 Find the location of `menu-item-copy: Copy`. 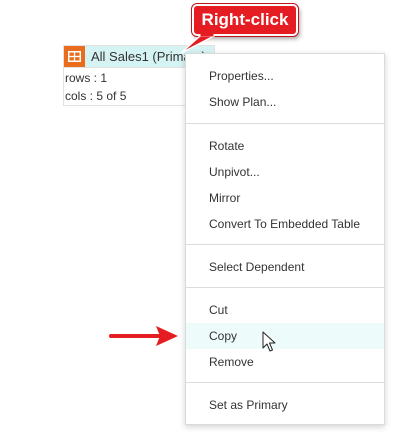

menu-item-copy: Copy is located at coordinates (285, 336).